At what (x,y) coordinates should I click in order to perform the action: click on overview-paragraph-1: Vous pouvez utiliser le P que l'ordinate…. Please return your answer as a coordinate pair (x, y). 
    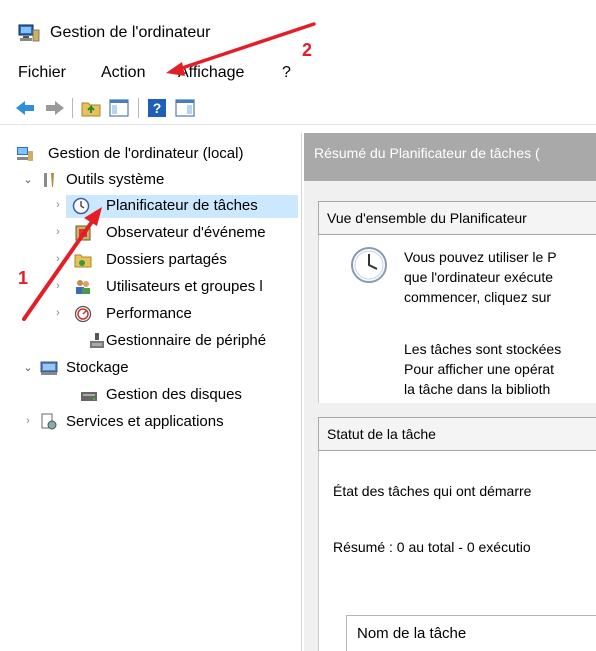
    Looking at the image, I should click on (480, 277).